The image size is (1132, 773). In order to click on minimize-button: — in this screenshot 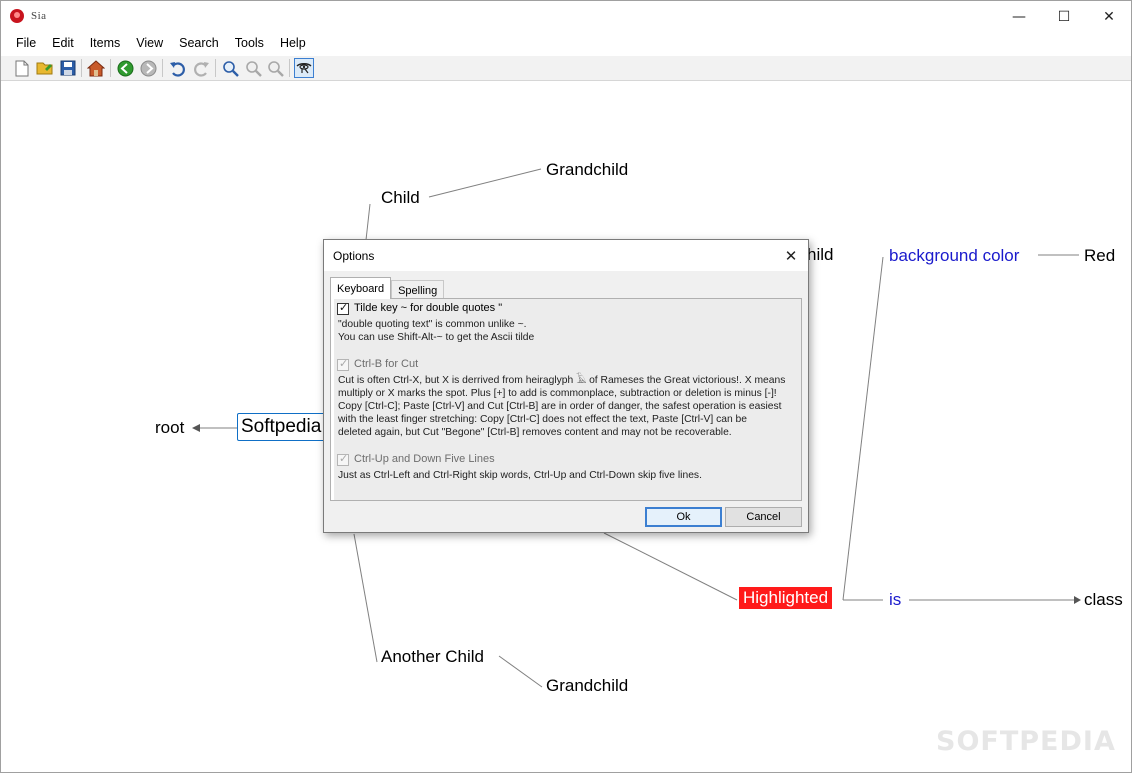, I will do `click(1019, 16)`.